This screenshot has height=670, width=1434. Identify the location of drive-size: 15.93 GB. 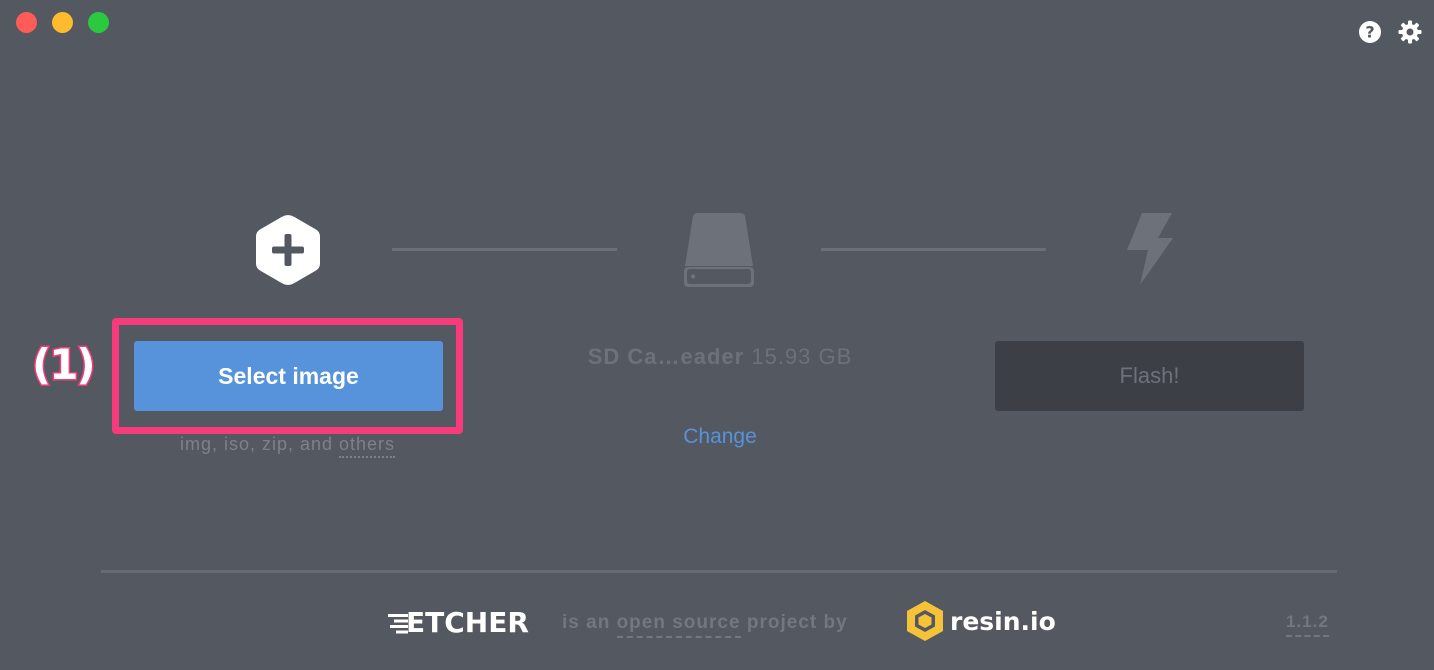
(802, 356).